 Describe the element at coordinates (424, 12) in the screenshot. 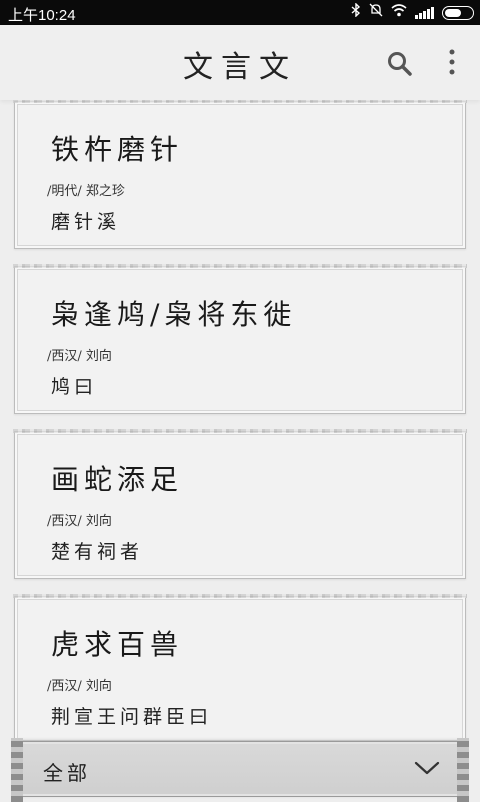

I see `signal-icon` at that location.